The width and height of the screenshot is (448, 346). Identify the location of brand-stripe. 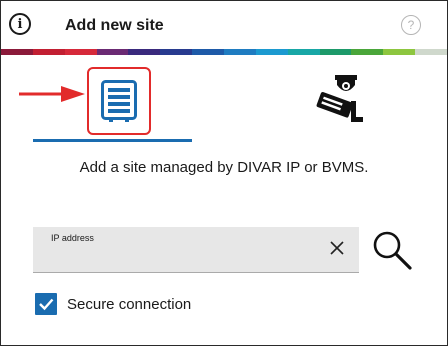
(224, 52).